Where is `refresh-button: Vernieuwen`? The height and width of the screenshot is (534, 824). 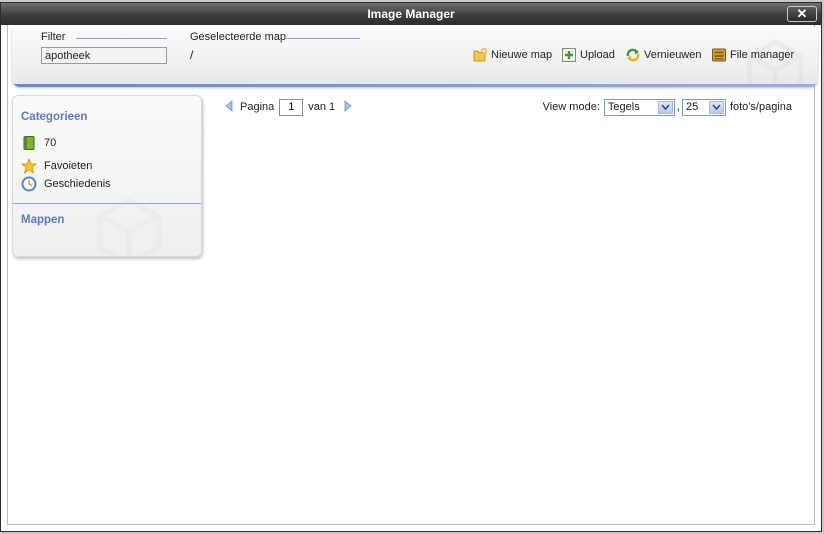 refresh-button: Vernieuwen is located at coordinates (663, 55).